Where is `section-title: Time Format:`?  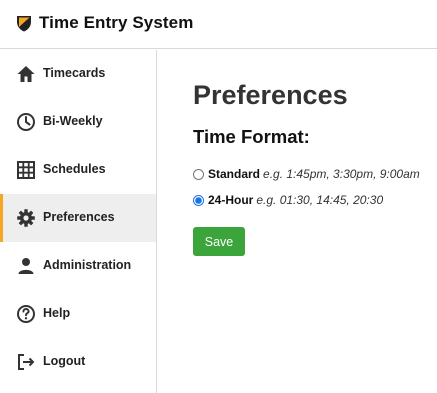 section-title: Time Format: is located at coordinates (251, 136).